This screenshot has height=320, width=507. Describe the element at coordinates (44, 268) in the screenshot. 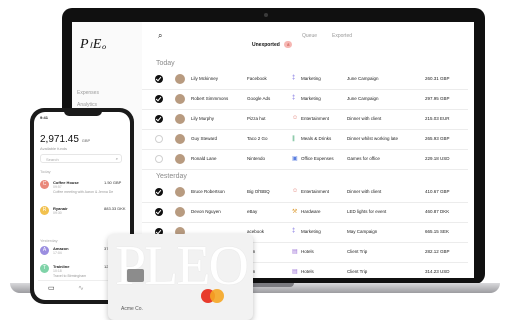

I see `phone-item-avatar: T` at that location.